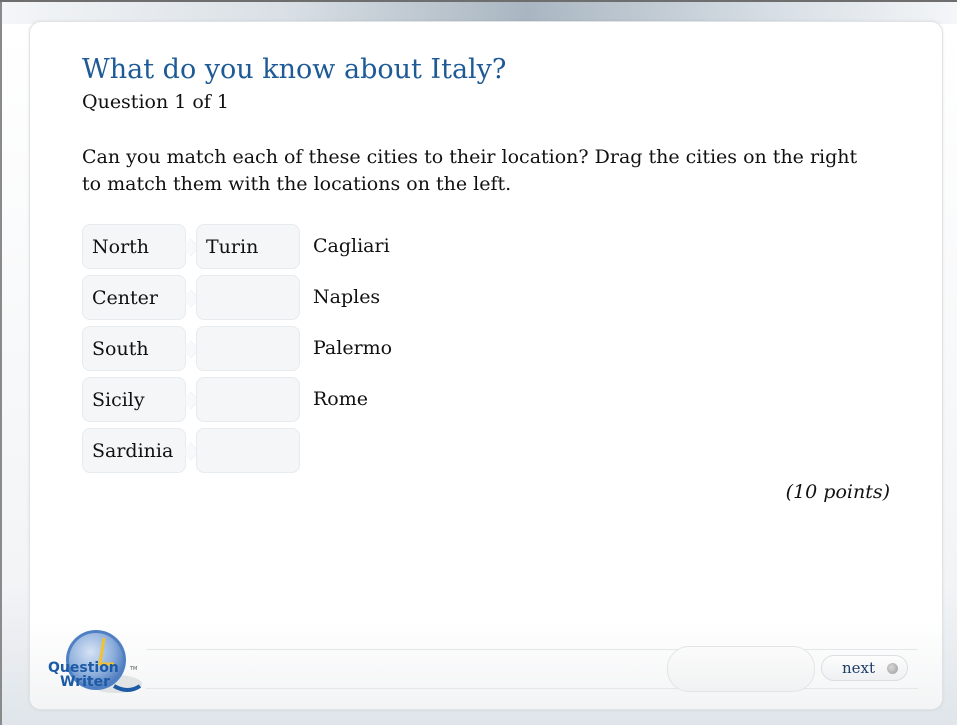 Image resolution: width=957 pixels, height=725 pixels. Describe the element at coordinates (248, 297) in the screenshot. I see `drop-slot-center` at that location.